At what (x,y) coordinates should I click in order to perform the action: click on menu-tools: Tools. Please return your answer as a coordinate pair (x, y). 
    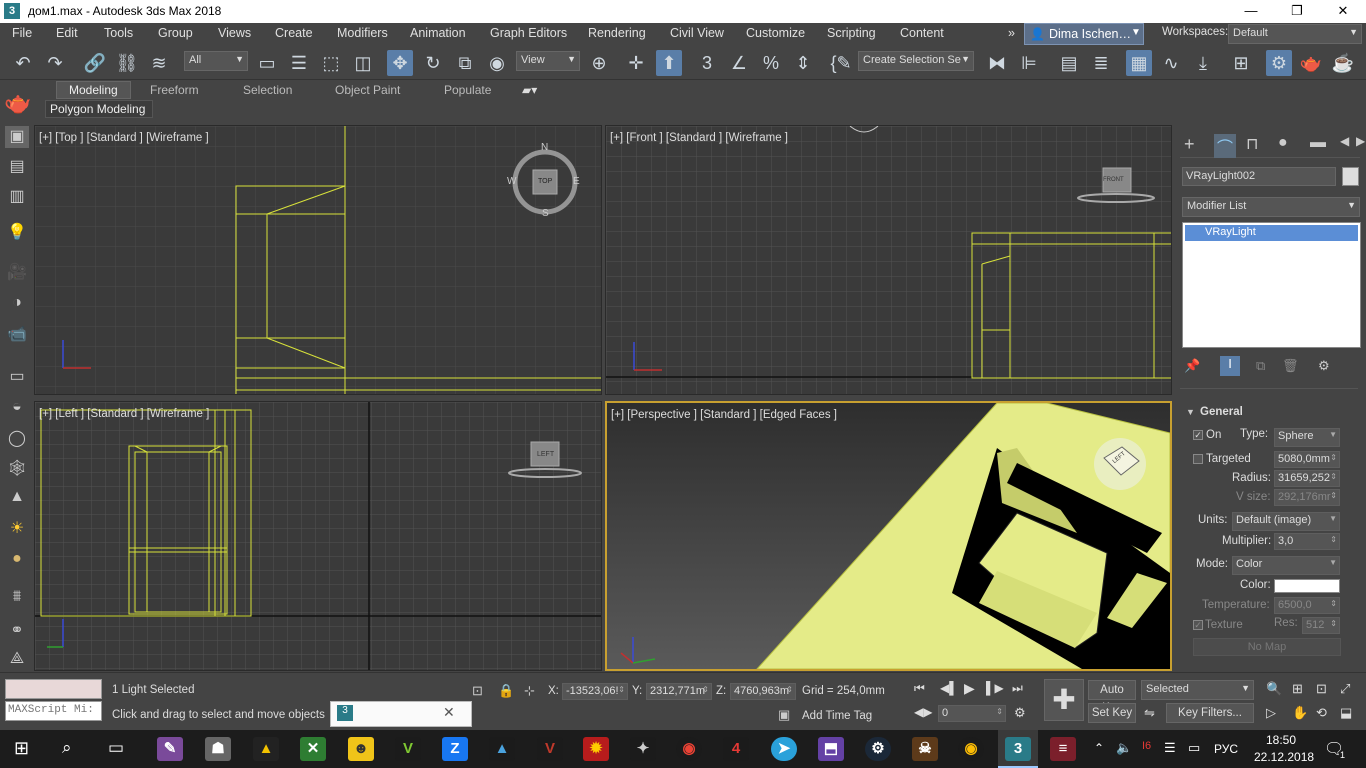
    Looking at the image, I should click on (118, 33).